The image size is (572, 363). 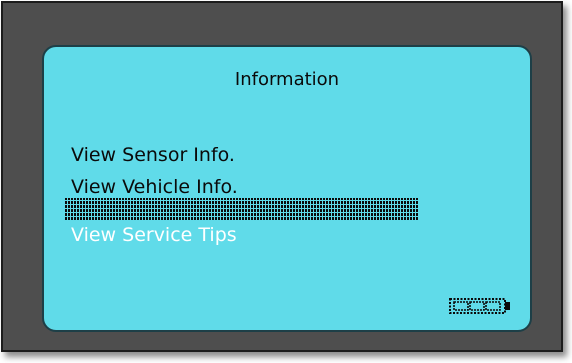 I want to click on battery-cells, so click(x=477, y=306).